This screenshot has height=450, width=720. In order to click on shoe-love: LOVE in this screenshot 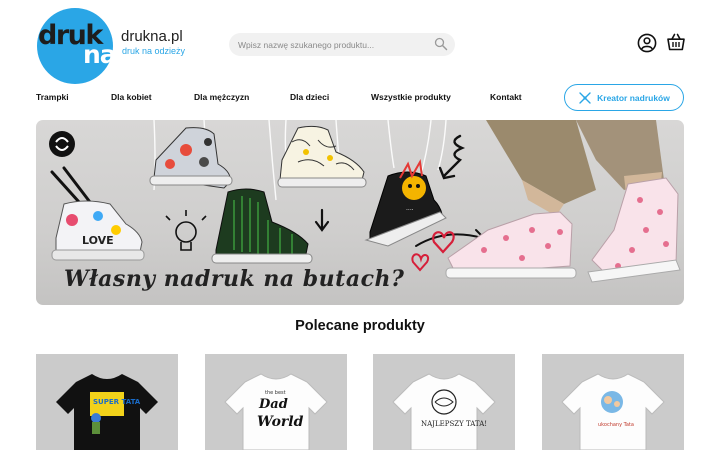, I will do `click(98, 230)`.